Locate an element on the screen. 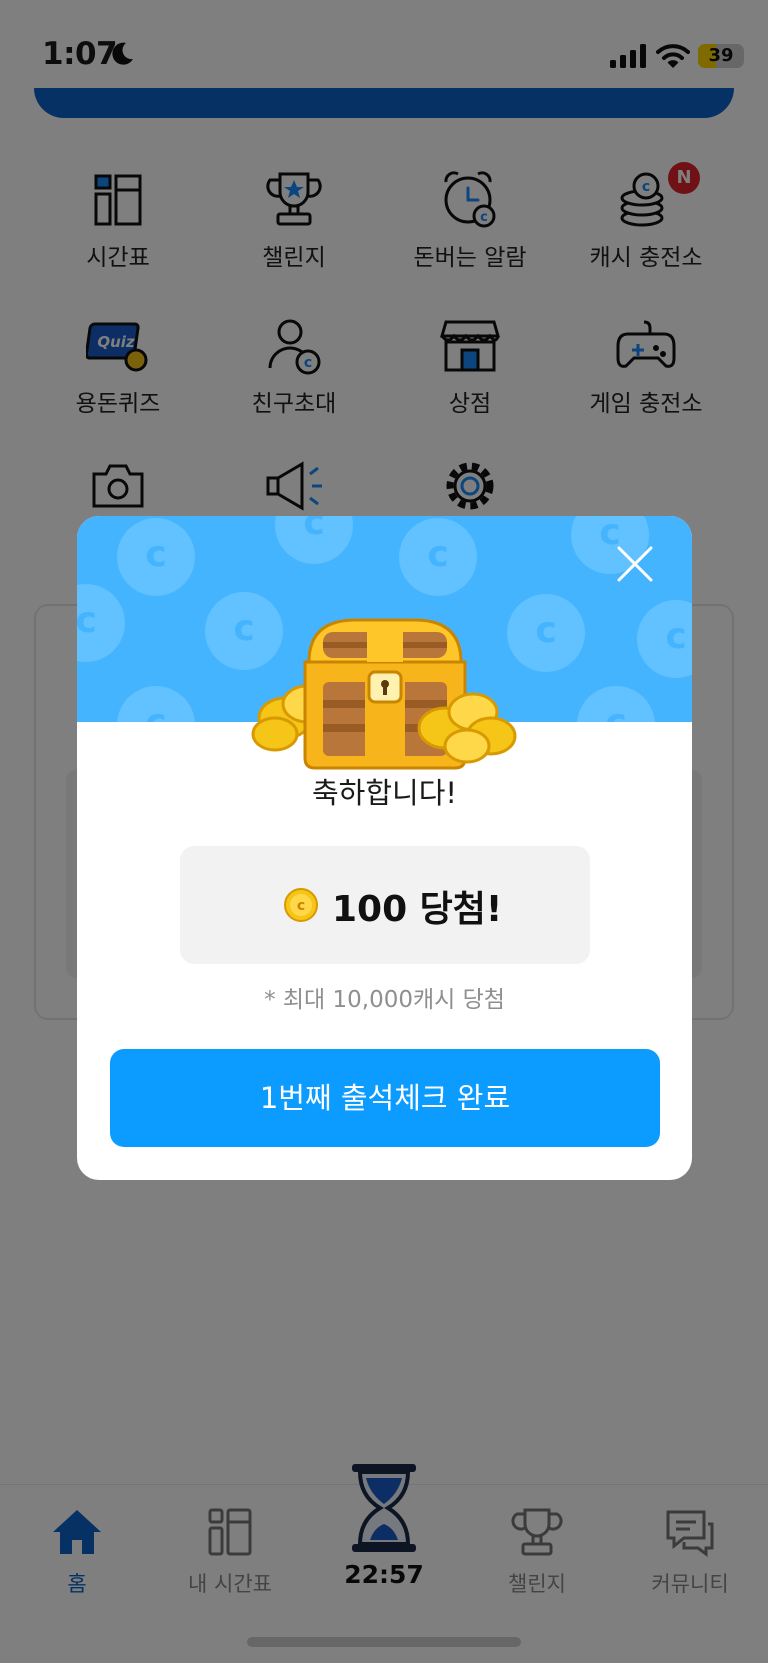 Image resolution: width=768 pixels, height=1663 pixels. coin-icon: c is located at coordinates (301, 905).